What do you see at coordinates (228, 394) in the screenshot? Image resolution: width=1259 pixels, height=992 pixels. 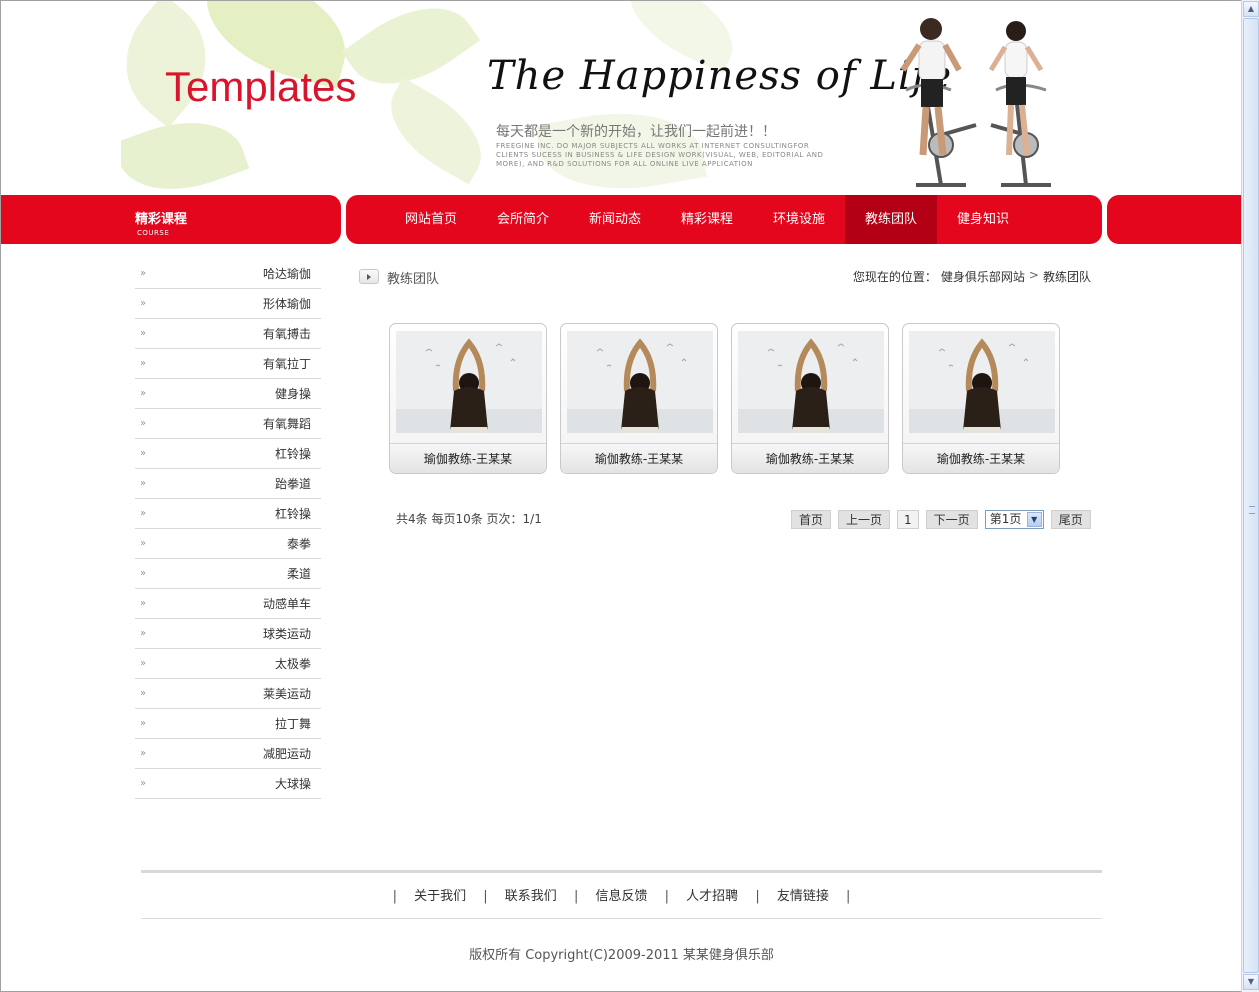 I see `sidebar-item: » 健身操` at bounding box center [228, 394].